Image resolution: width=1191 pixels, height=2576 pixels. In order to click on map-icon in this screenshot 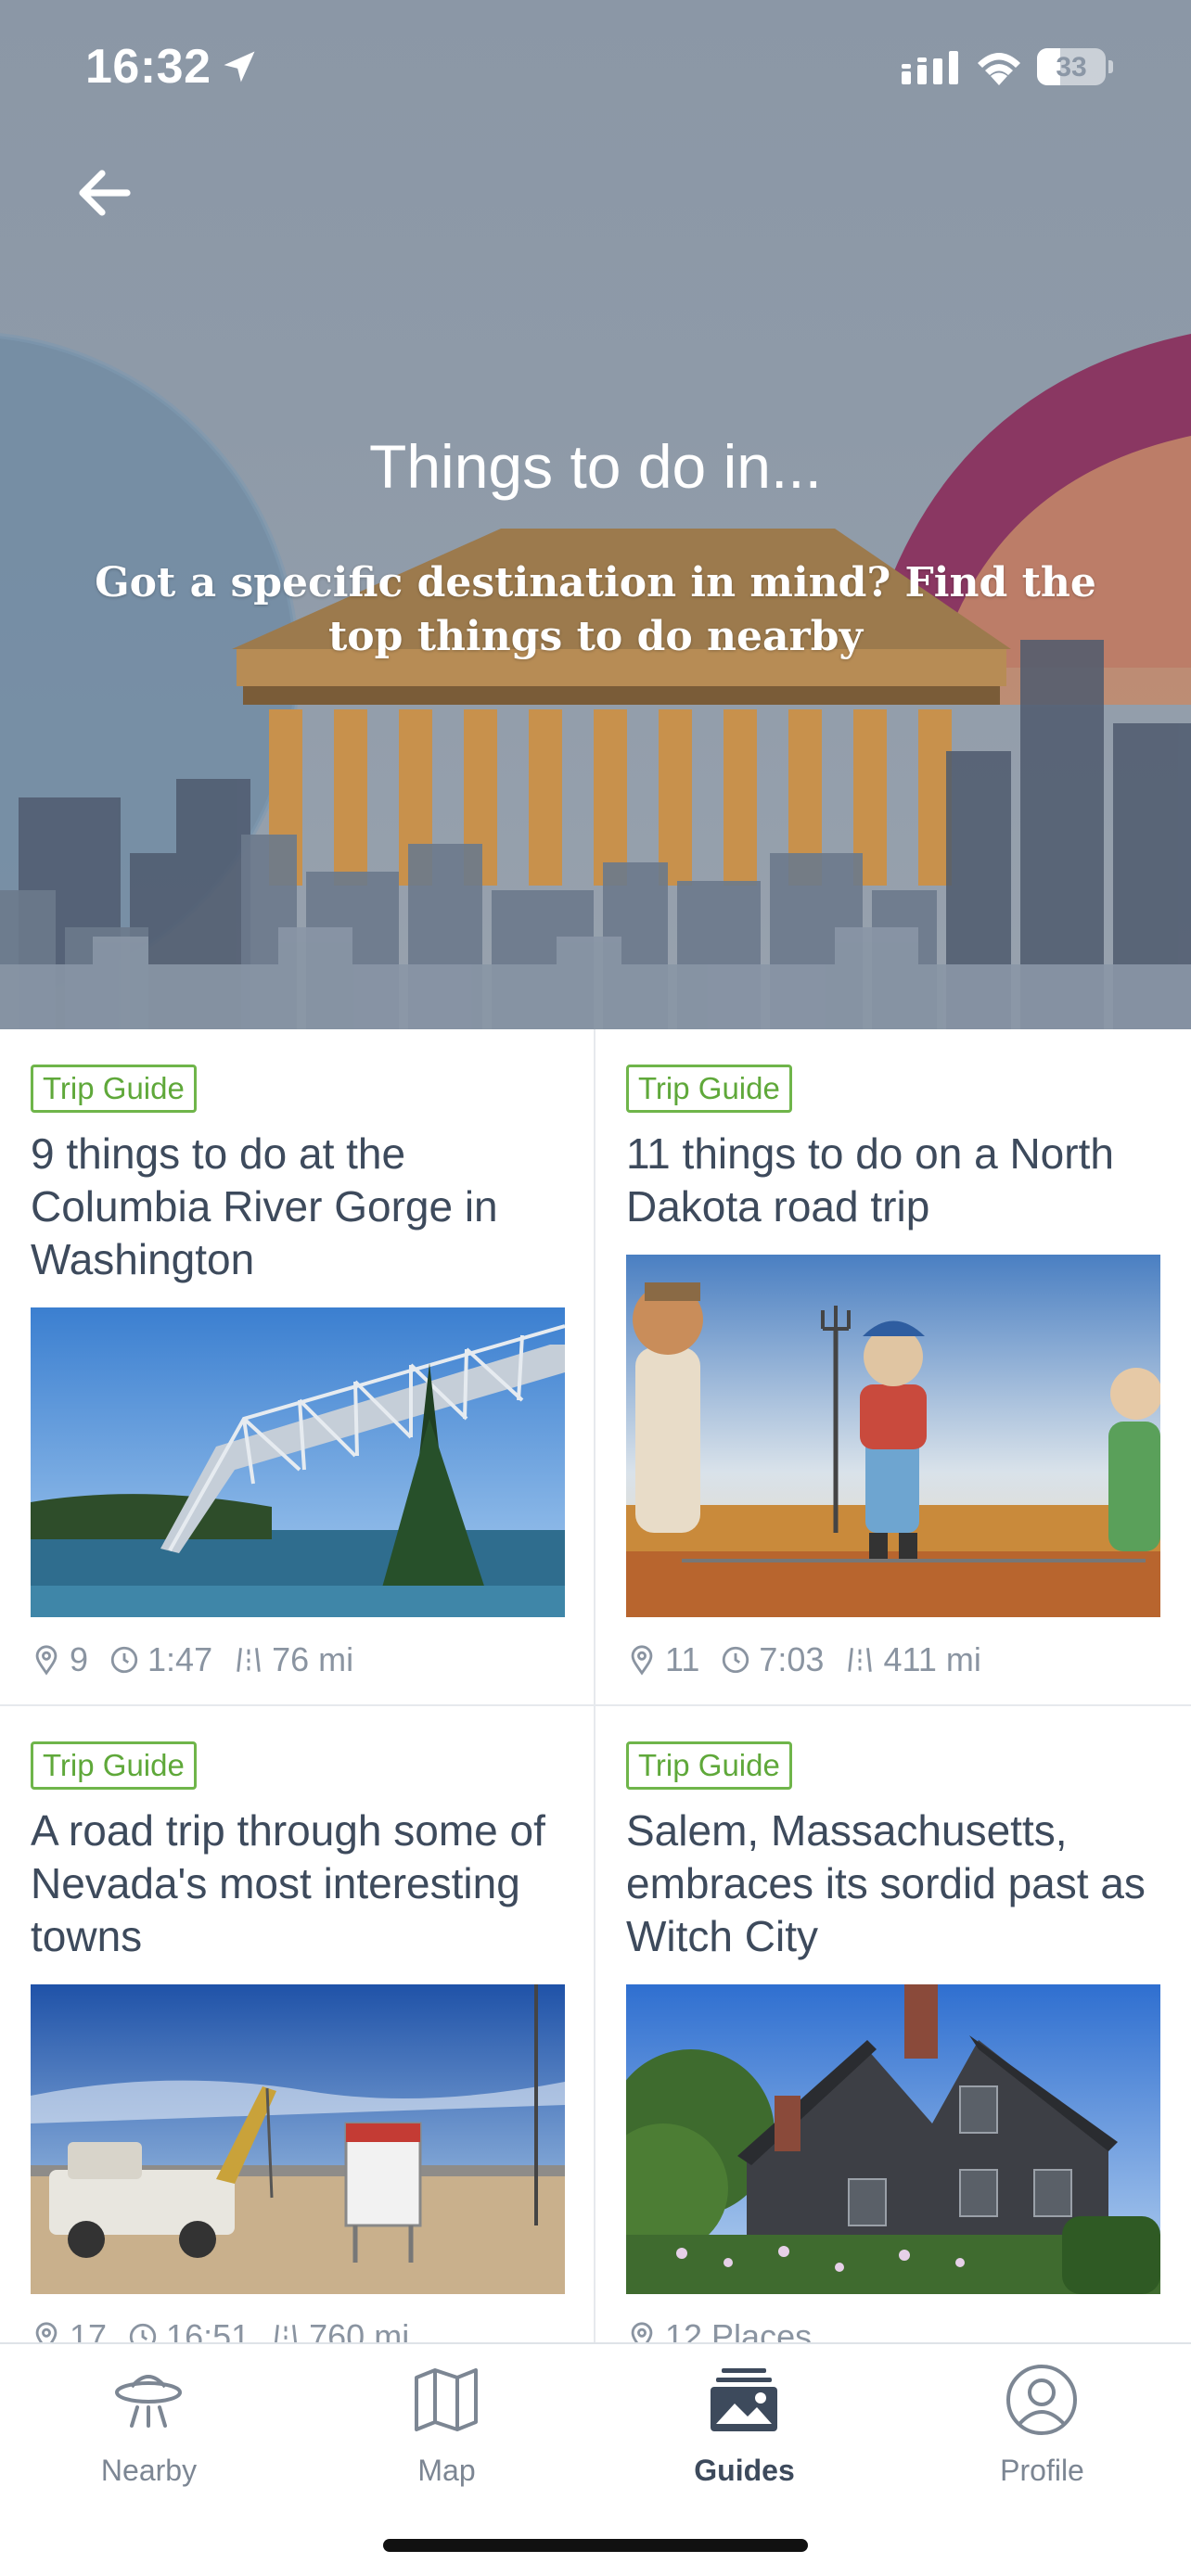, I will do `click(446, 2399)`.